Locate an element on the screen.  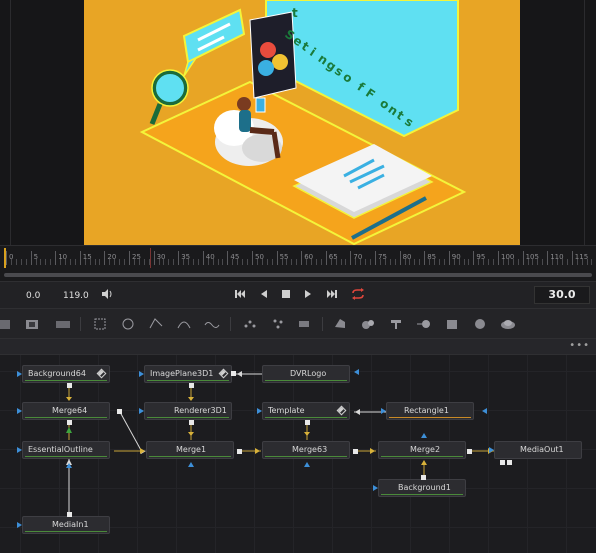
background-tool is located at coordinates (6, 324).